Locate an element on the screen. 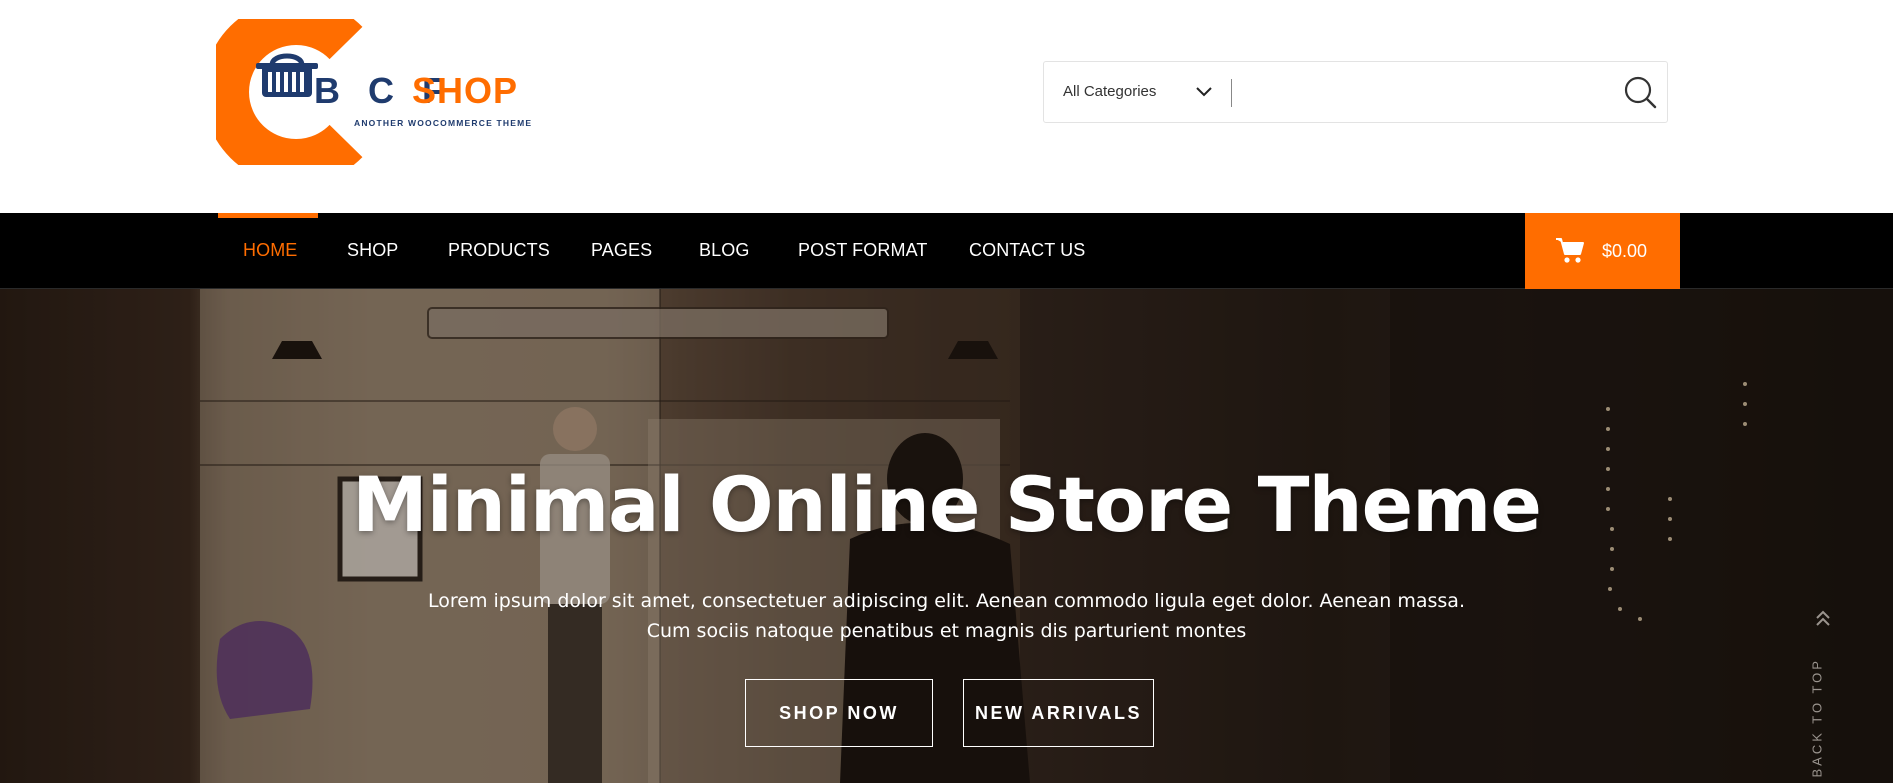 The image size is (1893, 783). logo-tagline: ANOTHER WOOCOMMERCE THEME is located at coordinates (443, 123).